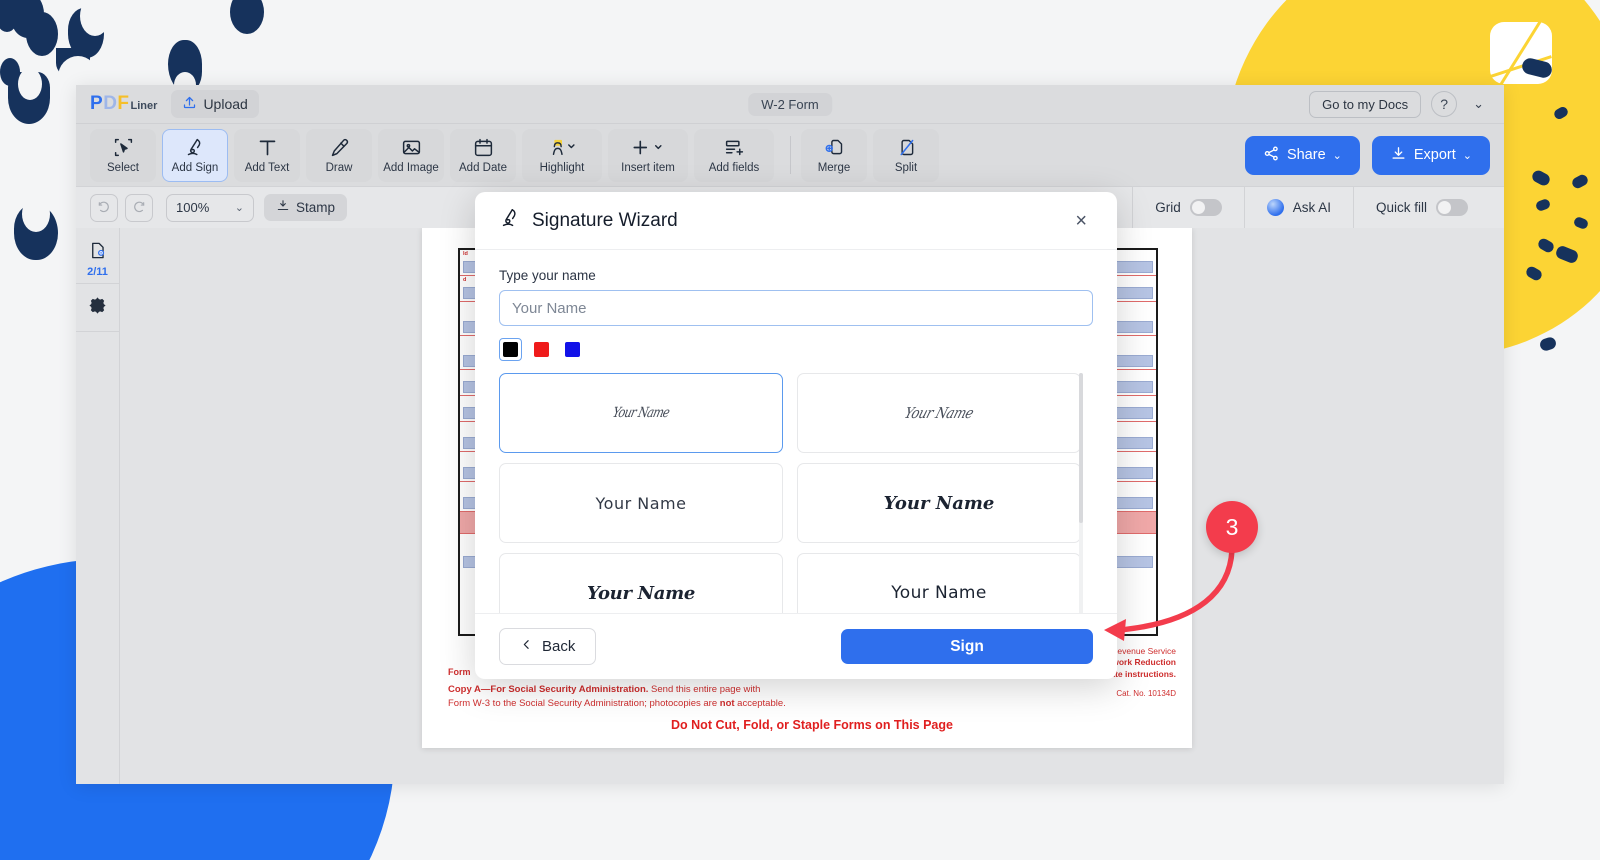 The width and height of the screenshot is (1600, 860). I want to click on redo-arrow-icon, so click(139, 207).